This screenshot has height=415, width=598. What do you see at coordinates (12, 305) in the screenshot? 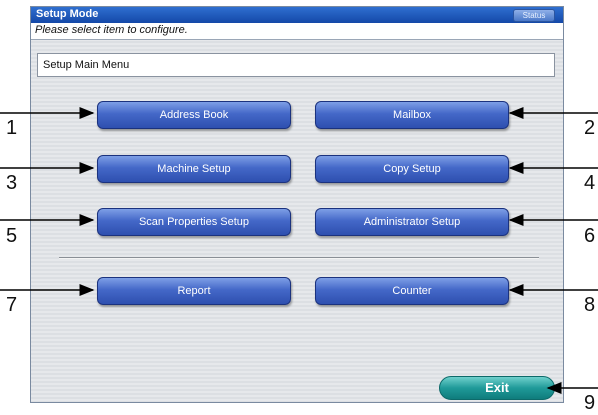
I see `callout-7: 7` at bounding box center [12, 305].